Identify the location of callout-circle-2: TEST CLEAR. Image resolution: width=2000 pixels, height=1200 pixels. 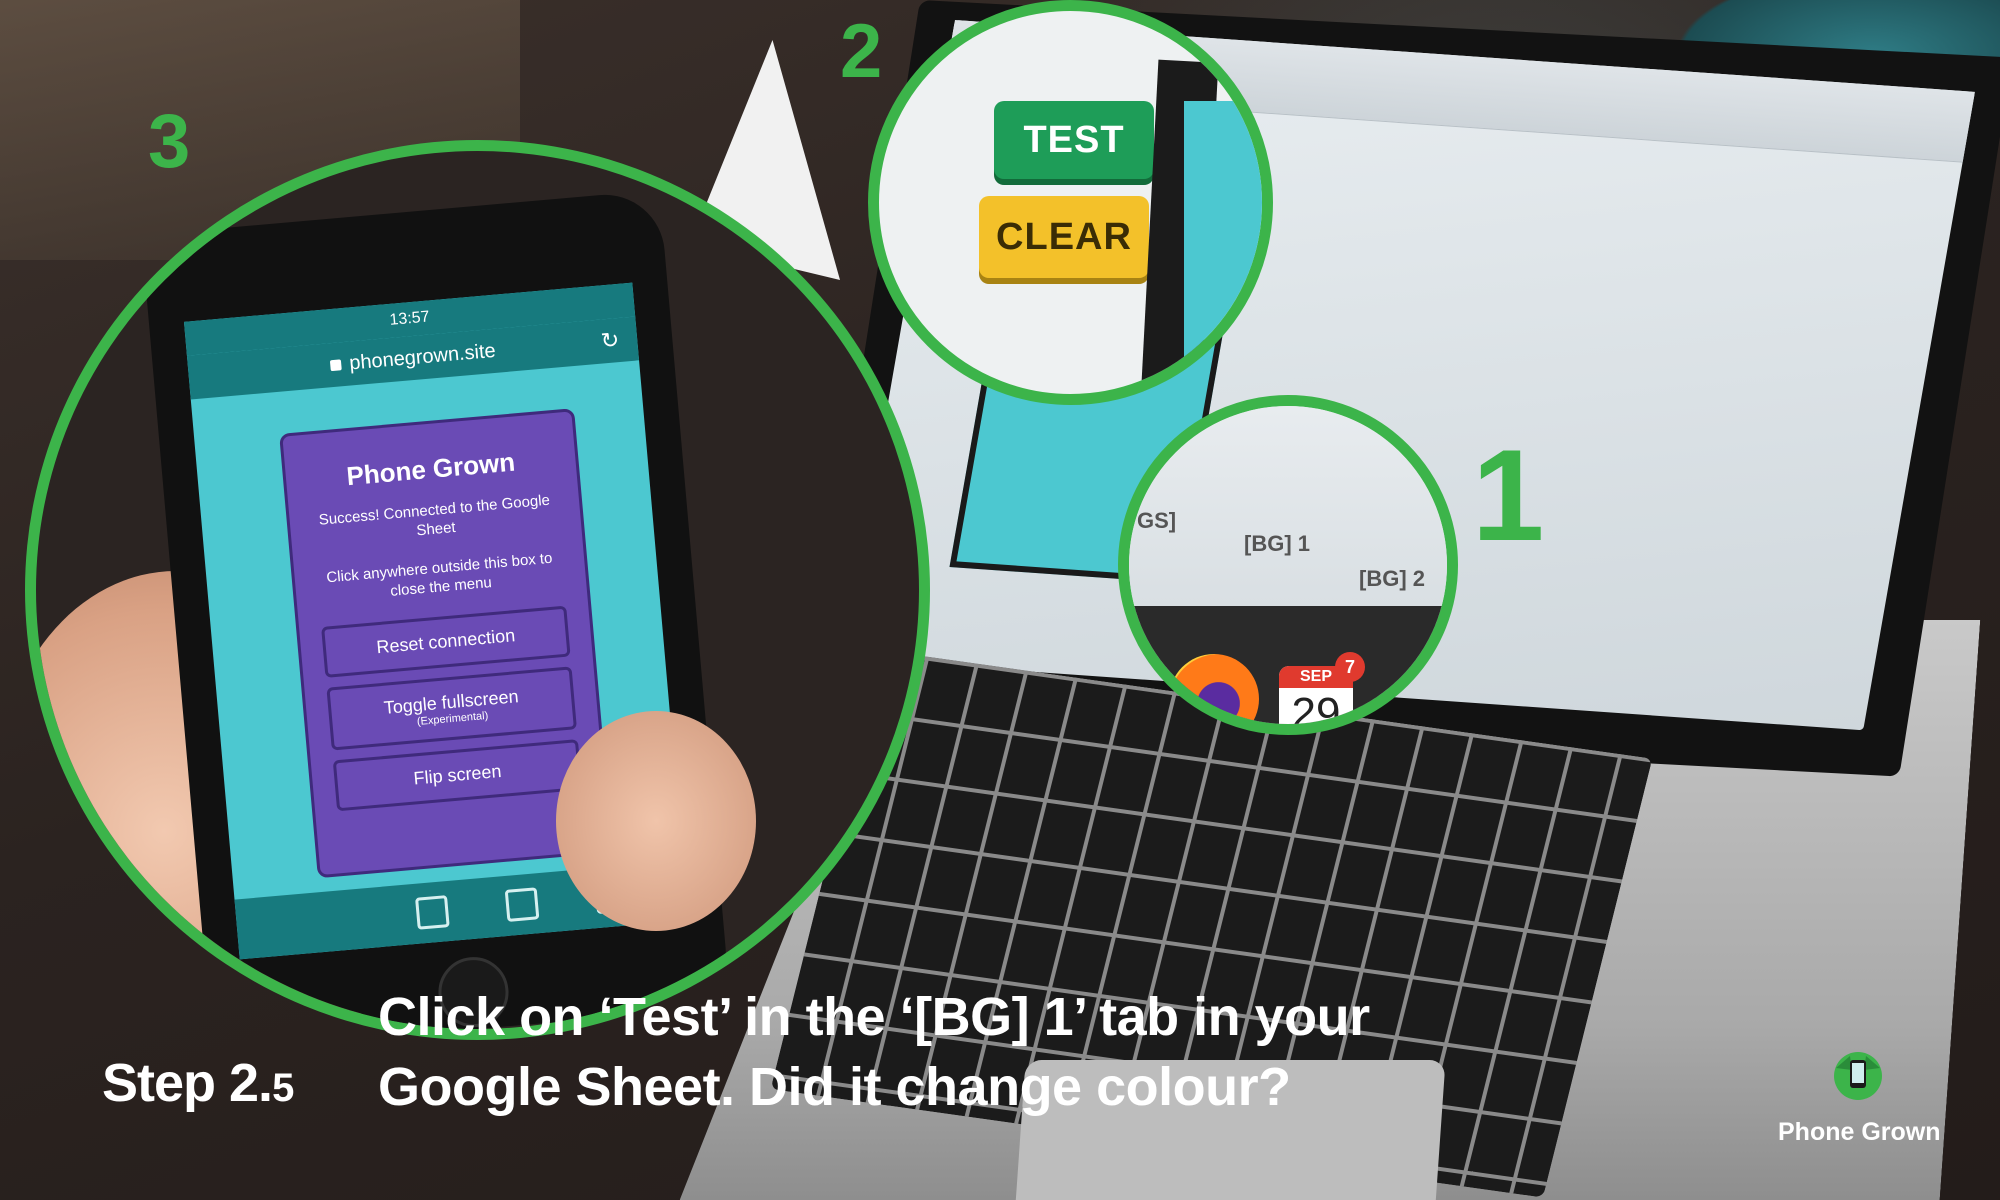
(1070, 202).